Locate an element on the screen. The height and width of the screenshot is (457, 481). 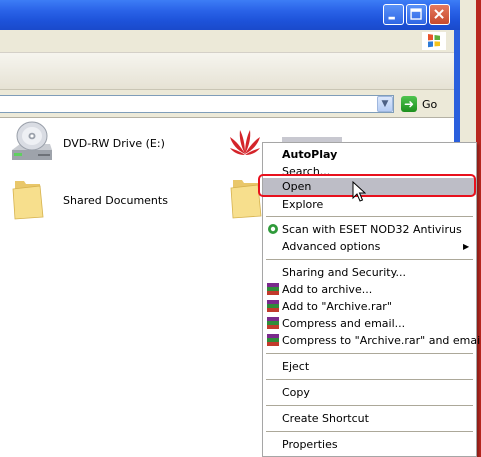
go-arrow-icon: ➜ is located at coordinates (409, 104).